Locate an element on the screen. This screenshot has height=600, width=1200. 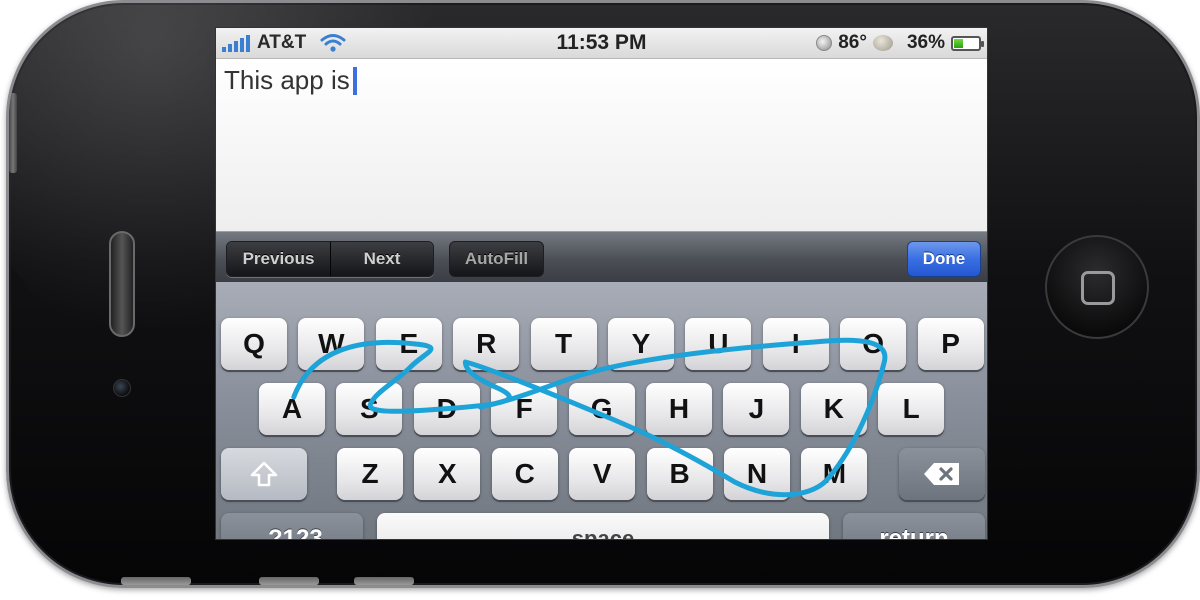
space-key: space is located at coordinates (603, 526).